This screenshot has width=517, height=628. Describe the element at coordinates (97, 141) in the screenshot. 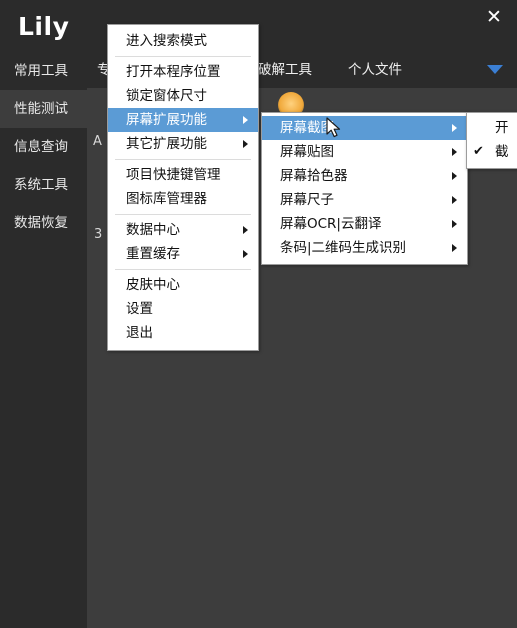

I see `list-item: A` at that location.